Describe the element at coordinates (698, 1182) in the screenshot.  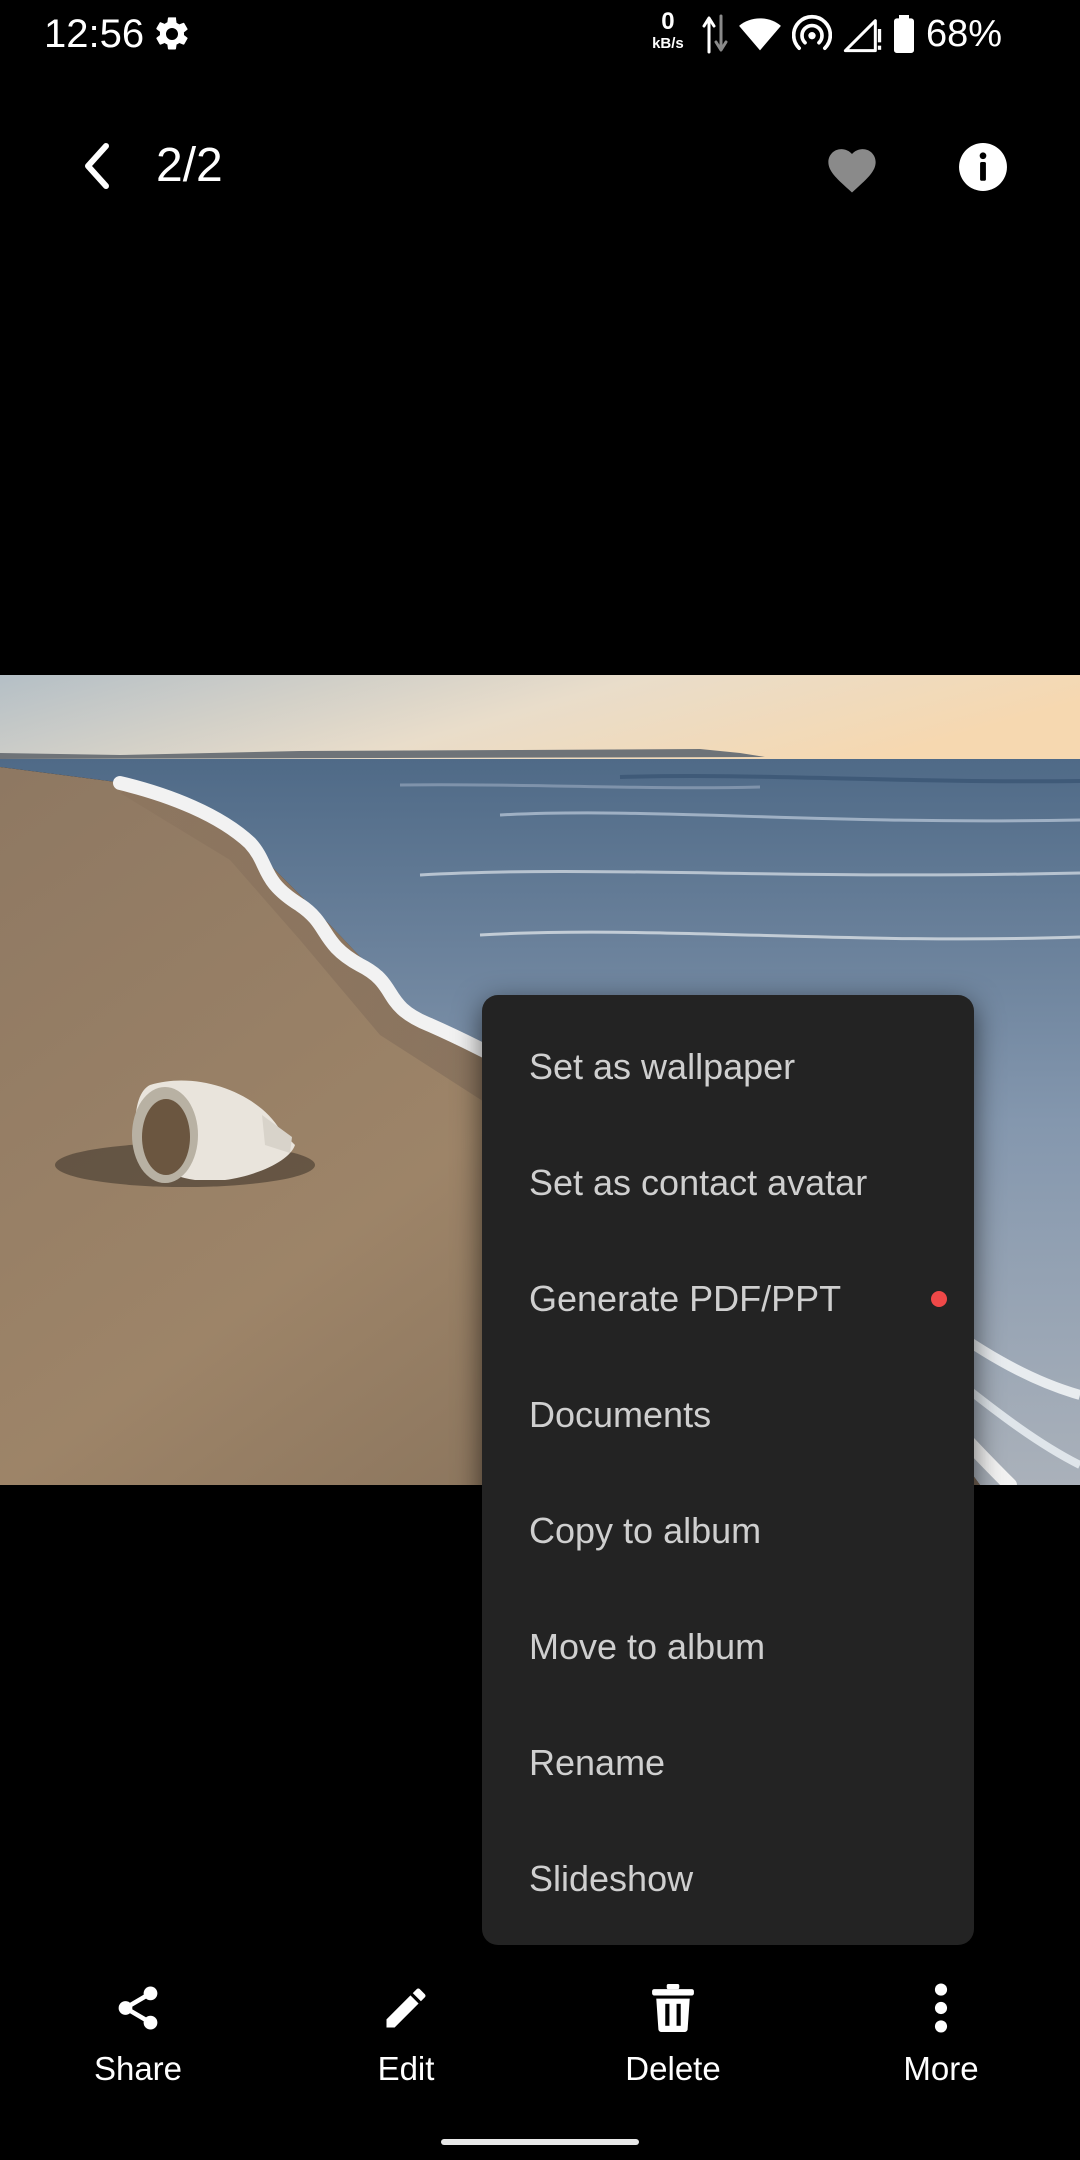
I see `menu-item-label: Set as contact avatar` at that location.